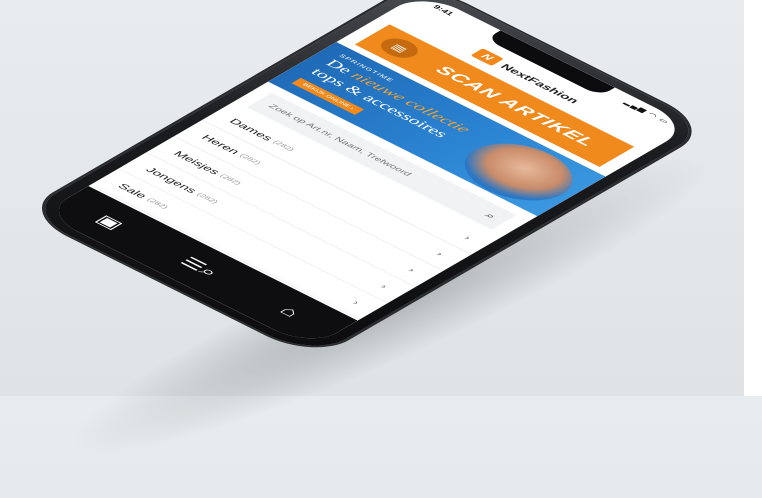 The width and height of the screenshot is (762, 498). I want to click on logo-icon: N, so click(487, 57).